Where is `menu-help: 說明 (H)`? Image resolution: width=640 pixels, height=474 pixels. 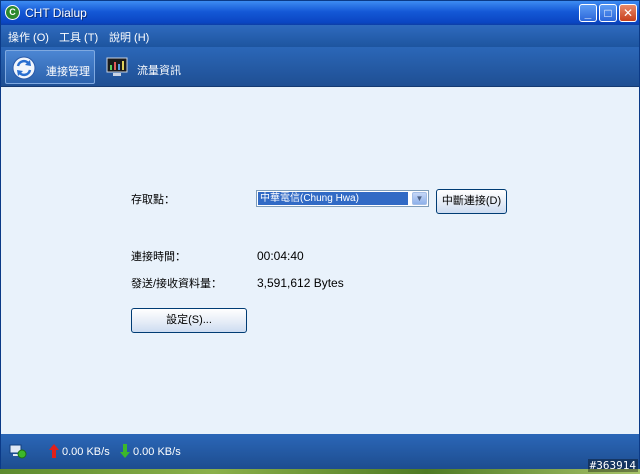 menu-help: 說明 (H) is located at coordinates (129, 37).